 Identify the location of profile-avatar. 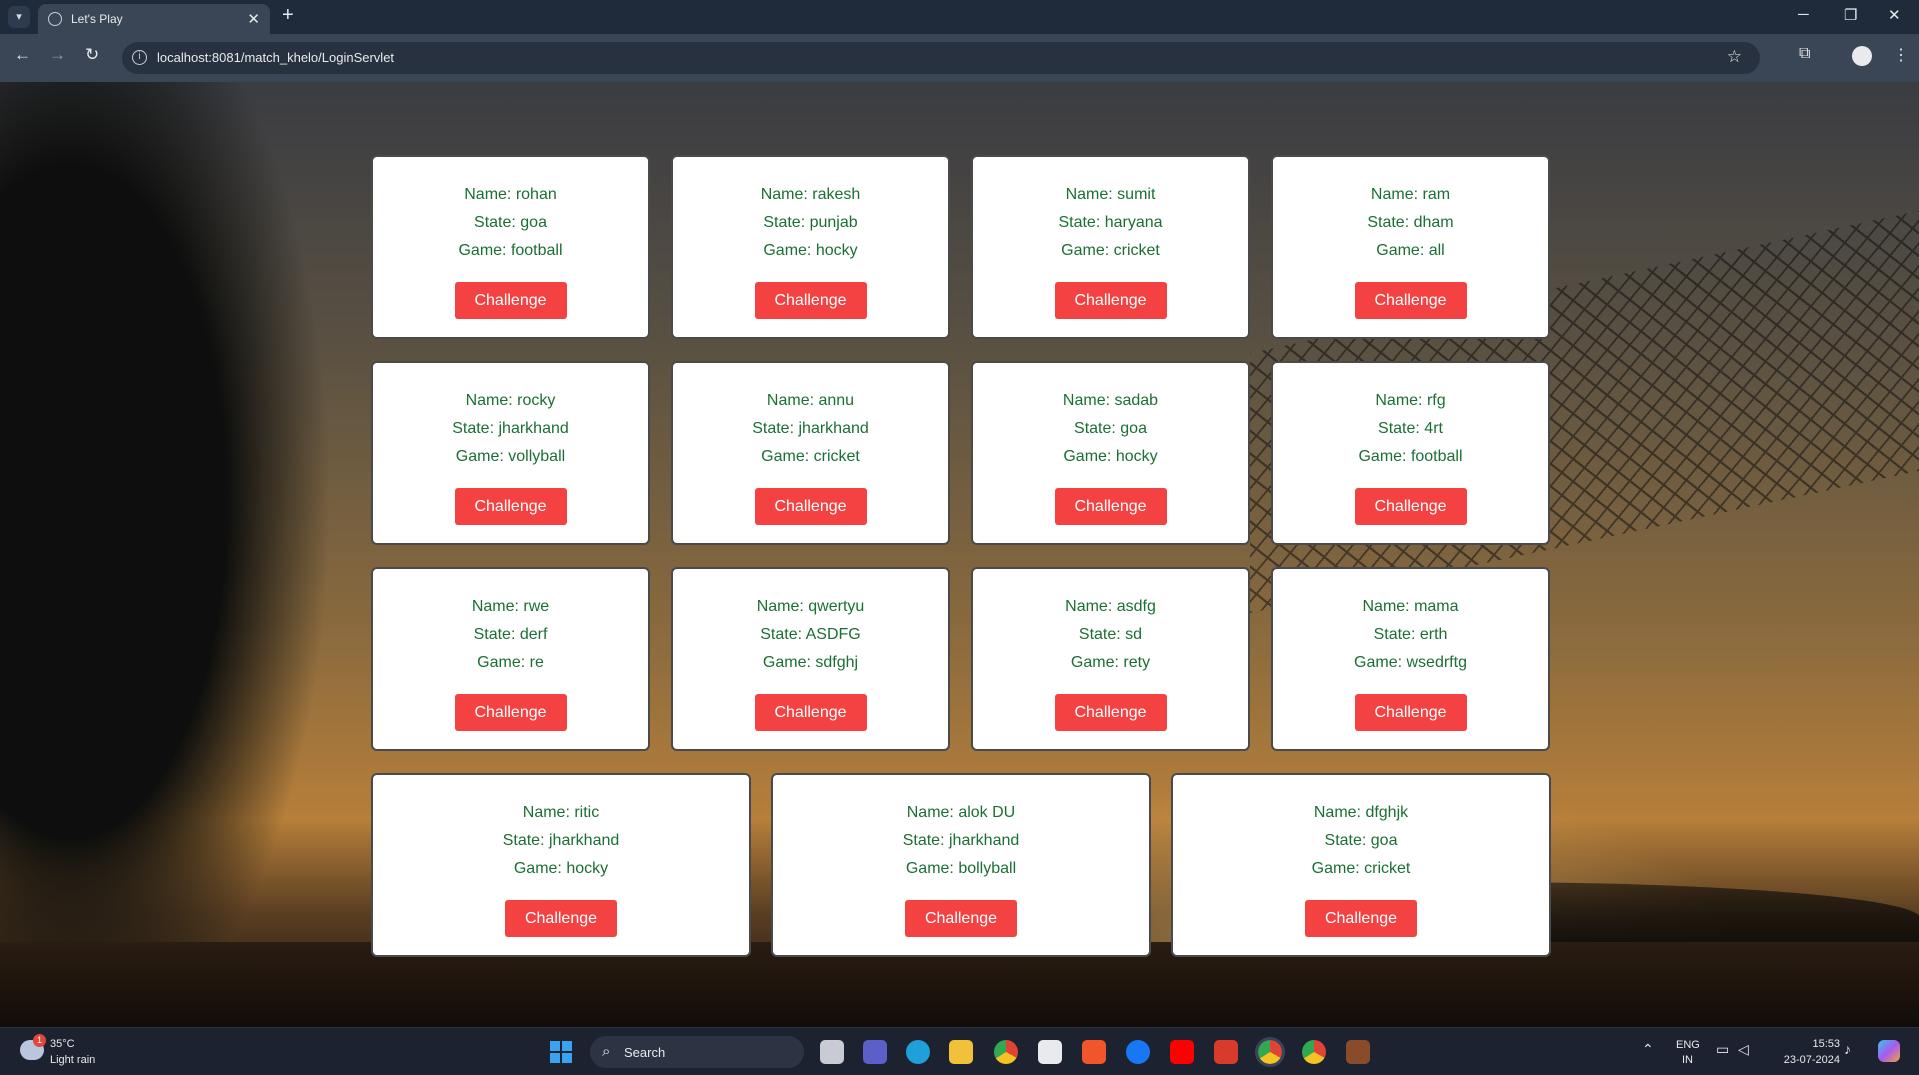
(1862, 56).